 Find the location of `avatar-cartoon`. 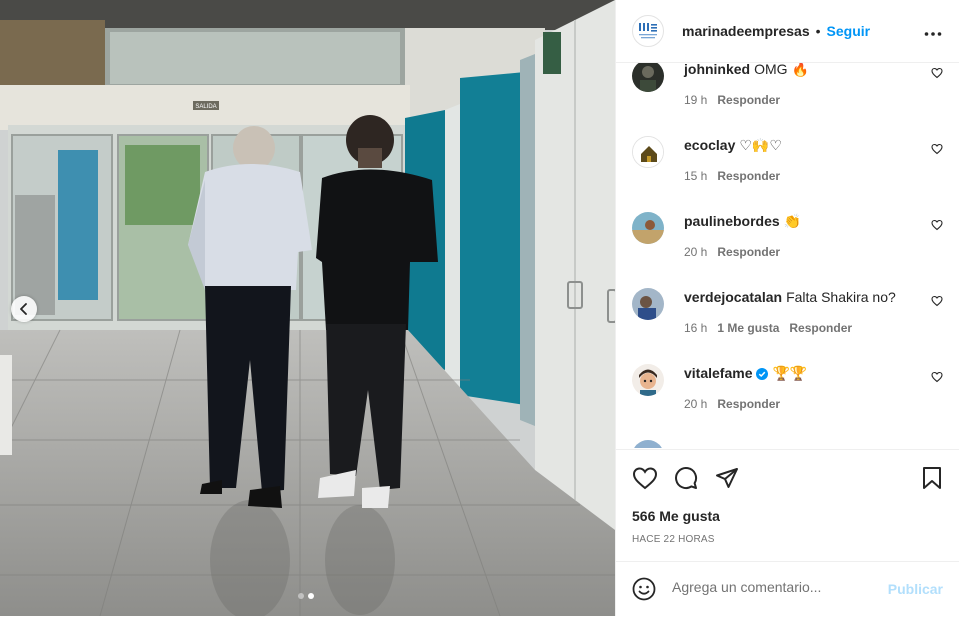

avatar-cartoon is located at coordinates (648, 380).